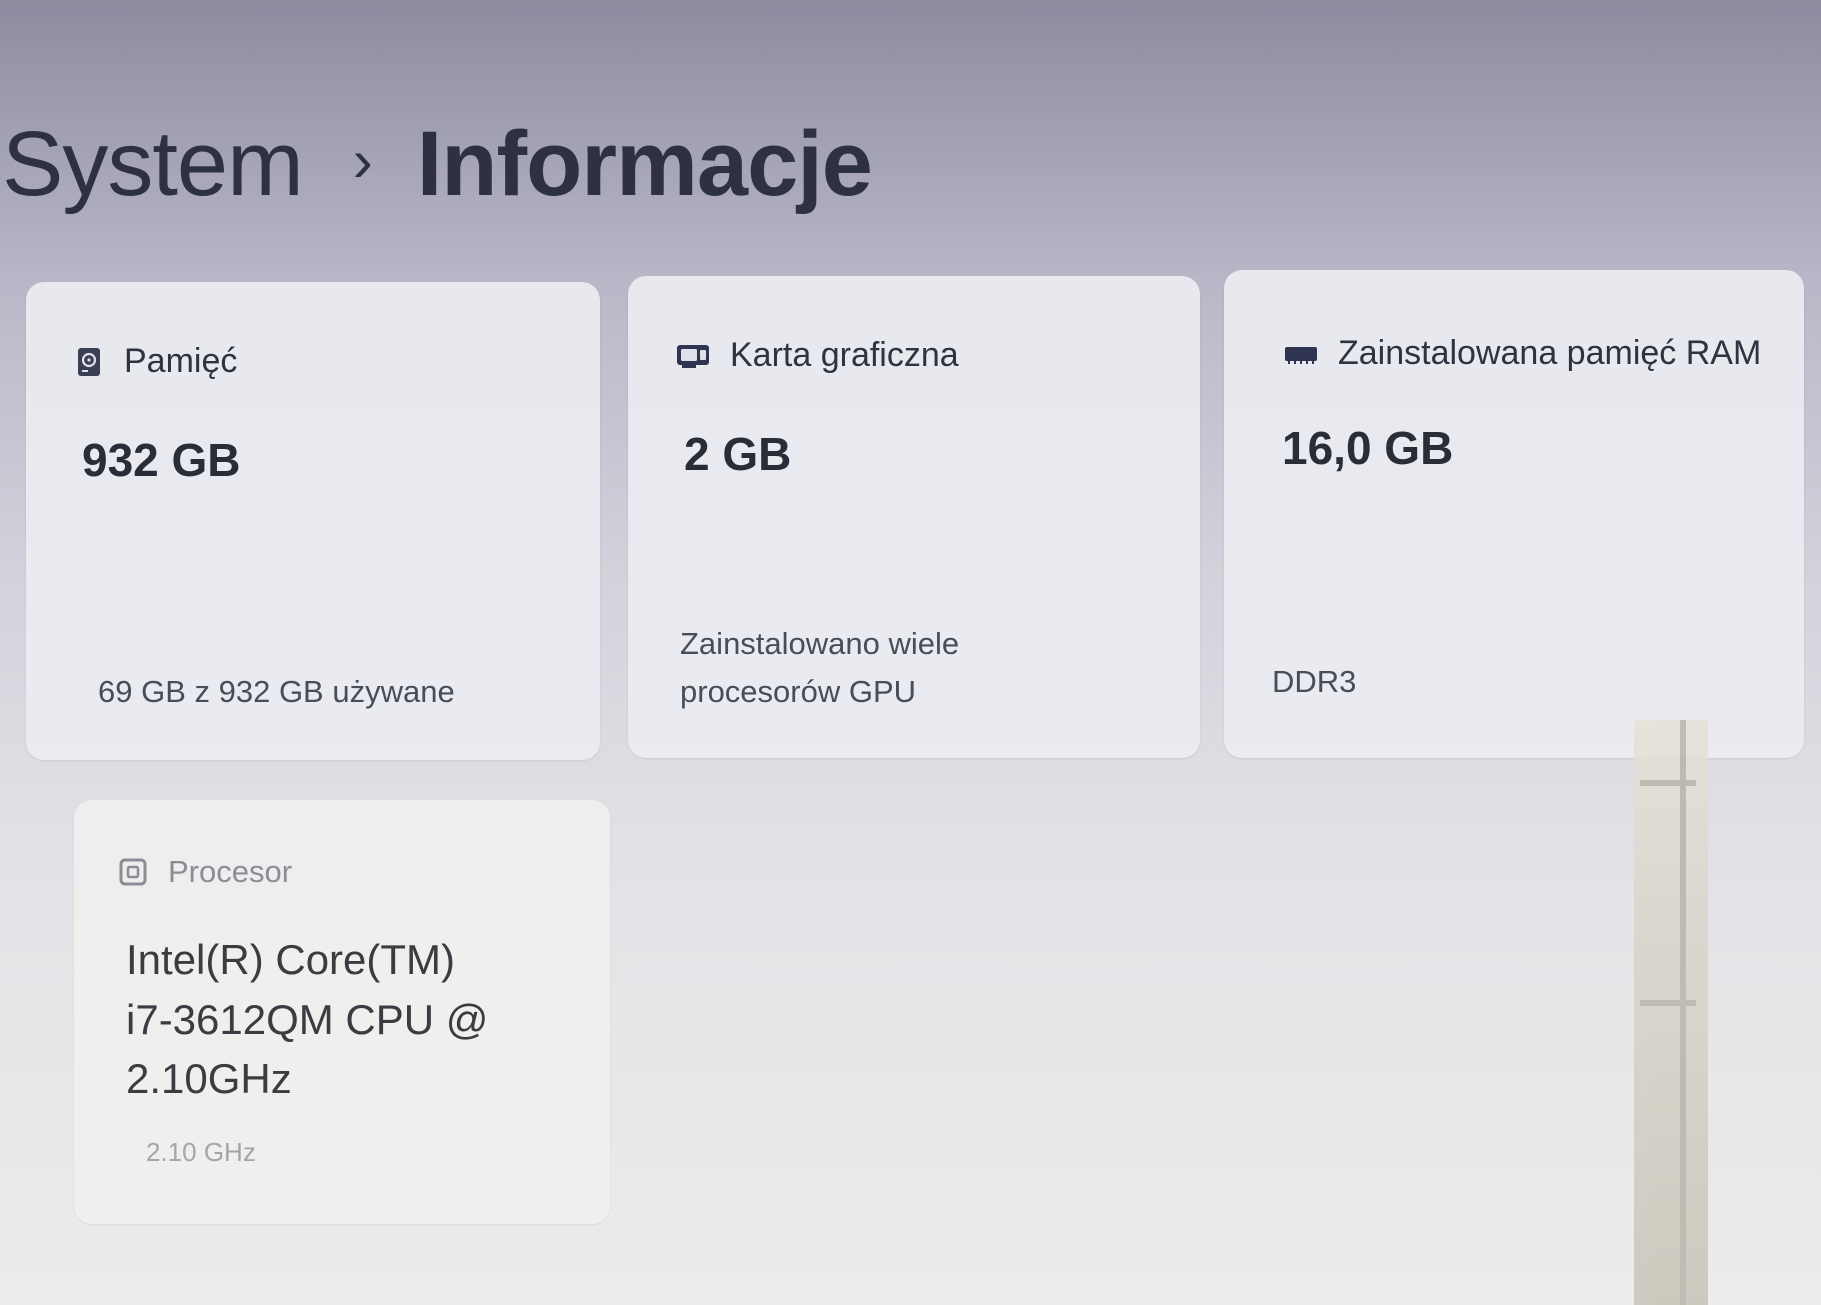  What do you see at coordinates (1368, 448) in the screenshot?
I see `installed-ram-value: 16,0 GB` at bounding box center [1368, 448].